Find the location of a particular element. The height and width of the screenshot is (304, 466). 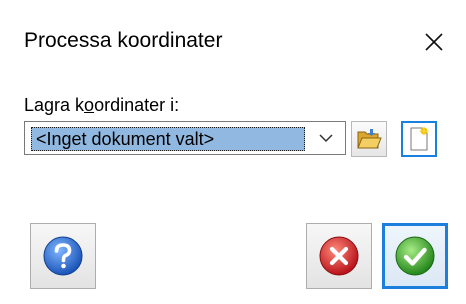

dialog-title: Processa koordinater is located at coordinates (123, 40).